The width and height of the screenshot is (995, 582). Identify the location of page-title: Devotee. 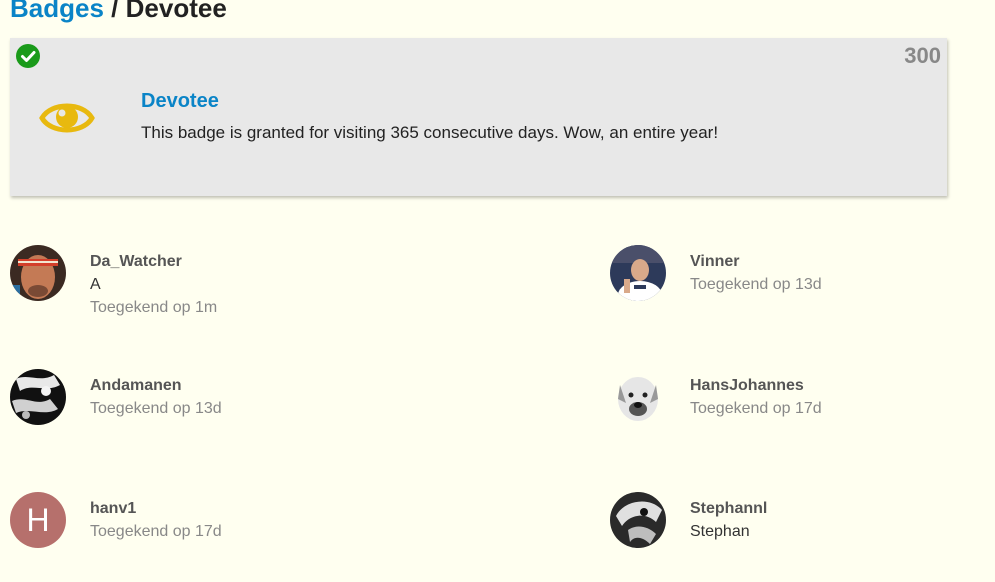
(176, 11).